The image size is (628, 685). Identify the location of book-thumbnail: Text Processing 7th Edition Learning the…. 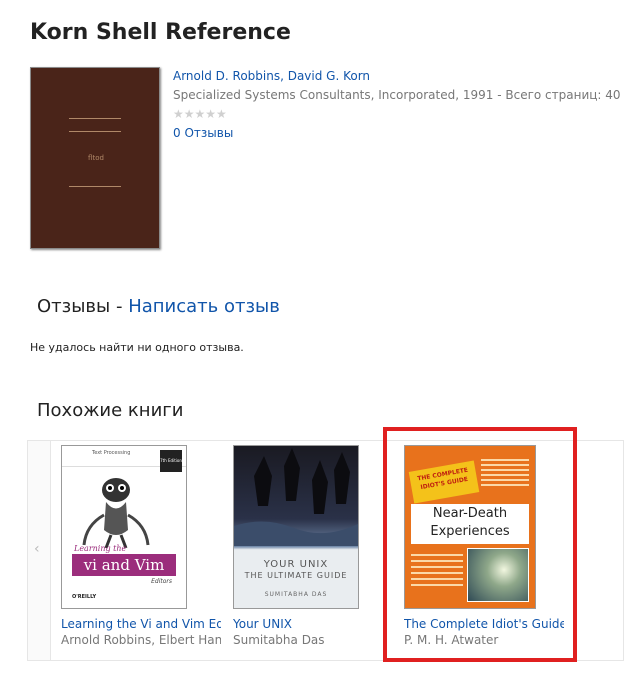
(124, 527).